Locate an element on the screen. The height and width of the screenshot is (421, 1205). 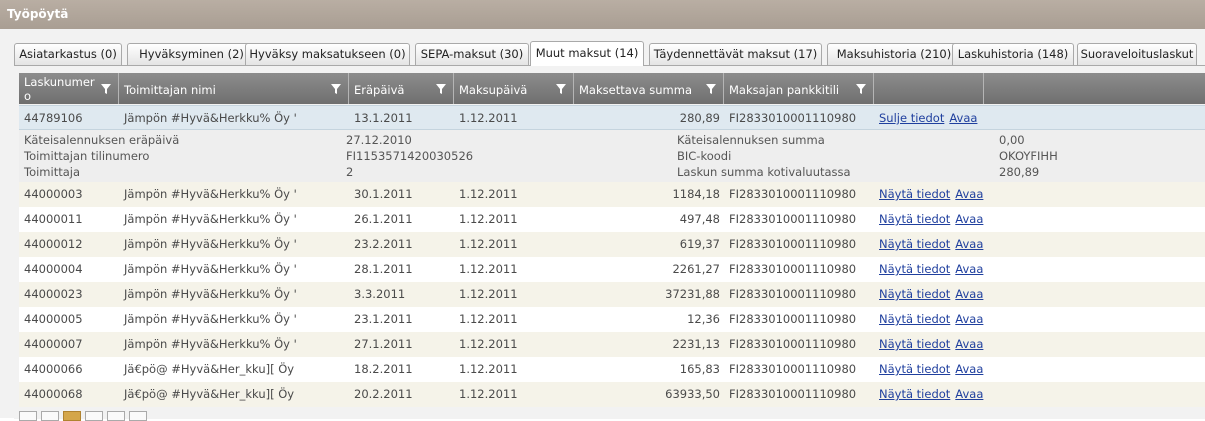
cell-invoice-number: 44000003 is located at coordinates (53, 194).